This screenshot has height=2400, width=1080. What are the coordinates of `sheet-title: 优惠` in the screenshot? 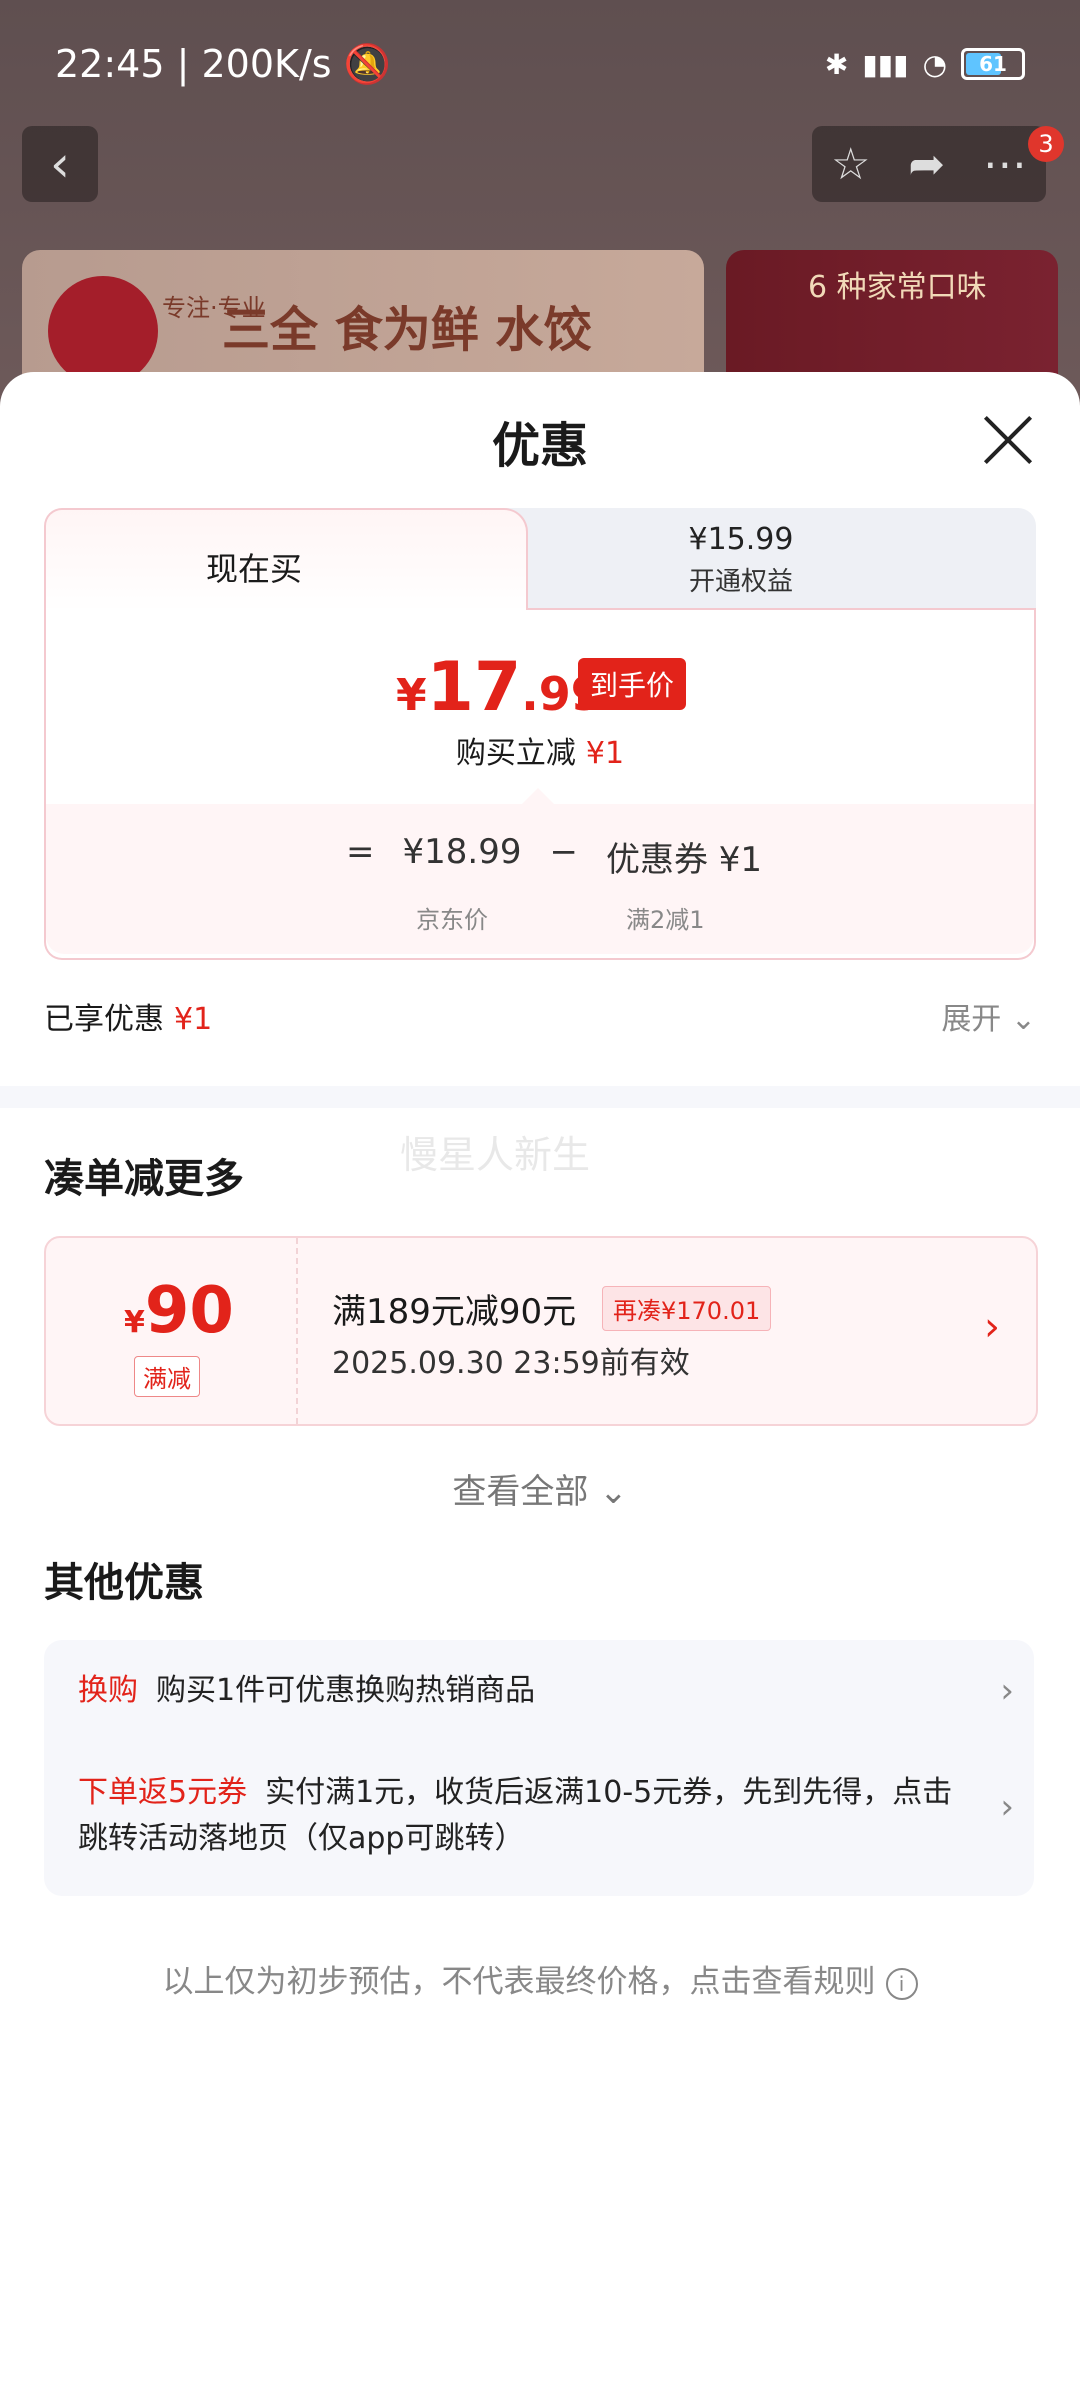 It's located at (539, 446).